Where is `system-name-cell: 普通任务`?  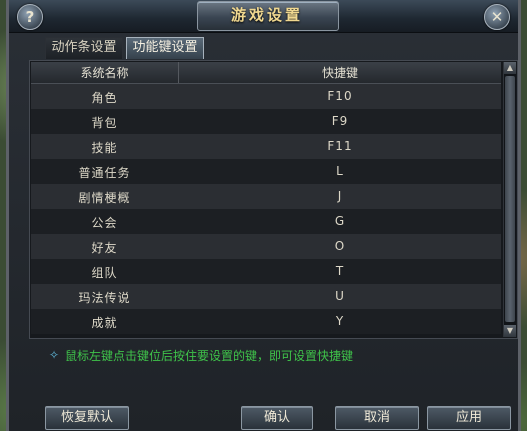 system-name-cell: 普通任务 is located at coordinates (104, 173).